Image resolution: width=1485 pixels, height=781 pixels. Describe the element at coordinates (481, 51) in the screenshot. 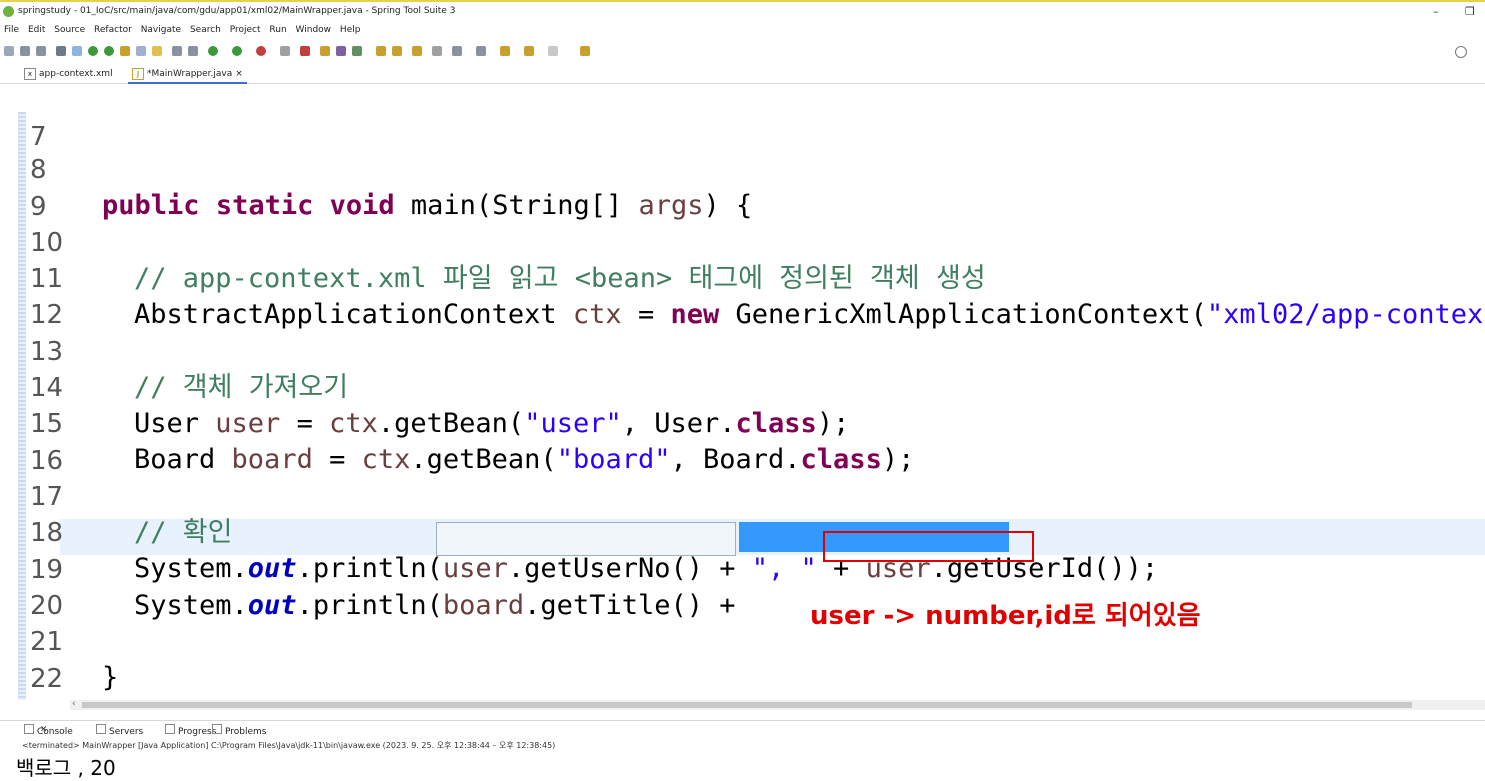

I see `prev-annotation-icon` at that location.